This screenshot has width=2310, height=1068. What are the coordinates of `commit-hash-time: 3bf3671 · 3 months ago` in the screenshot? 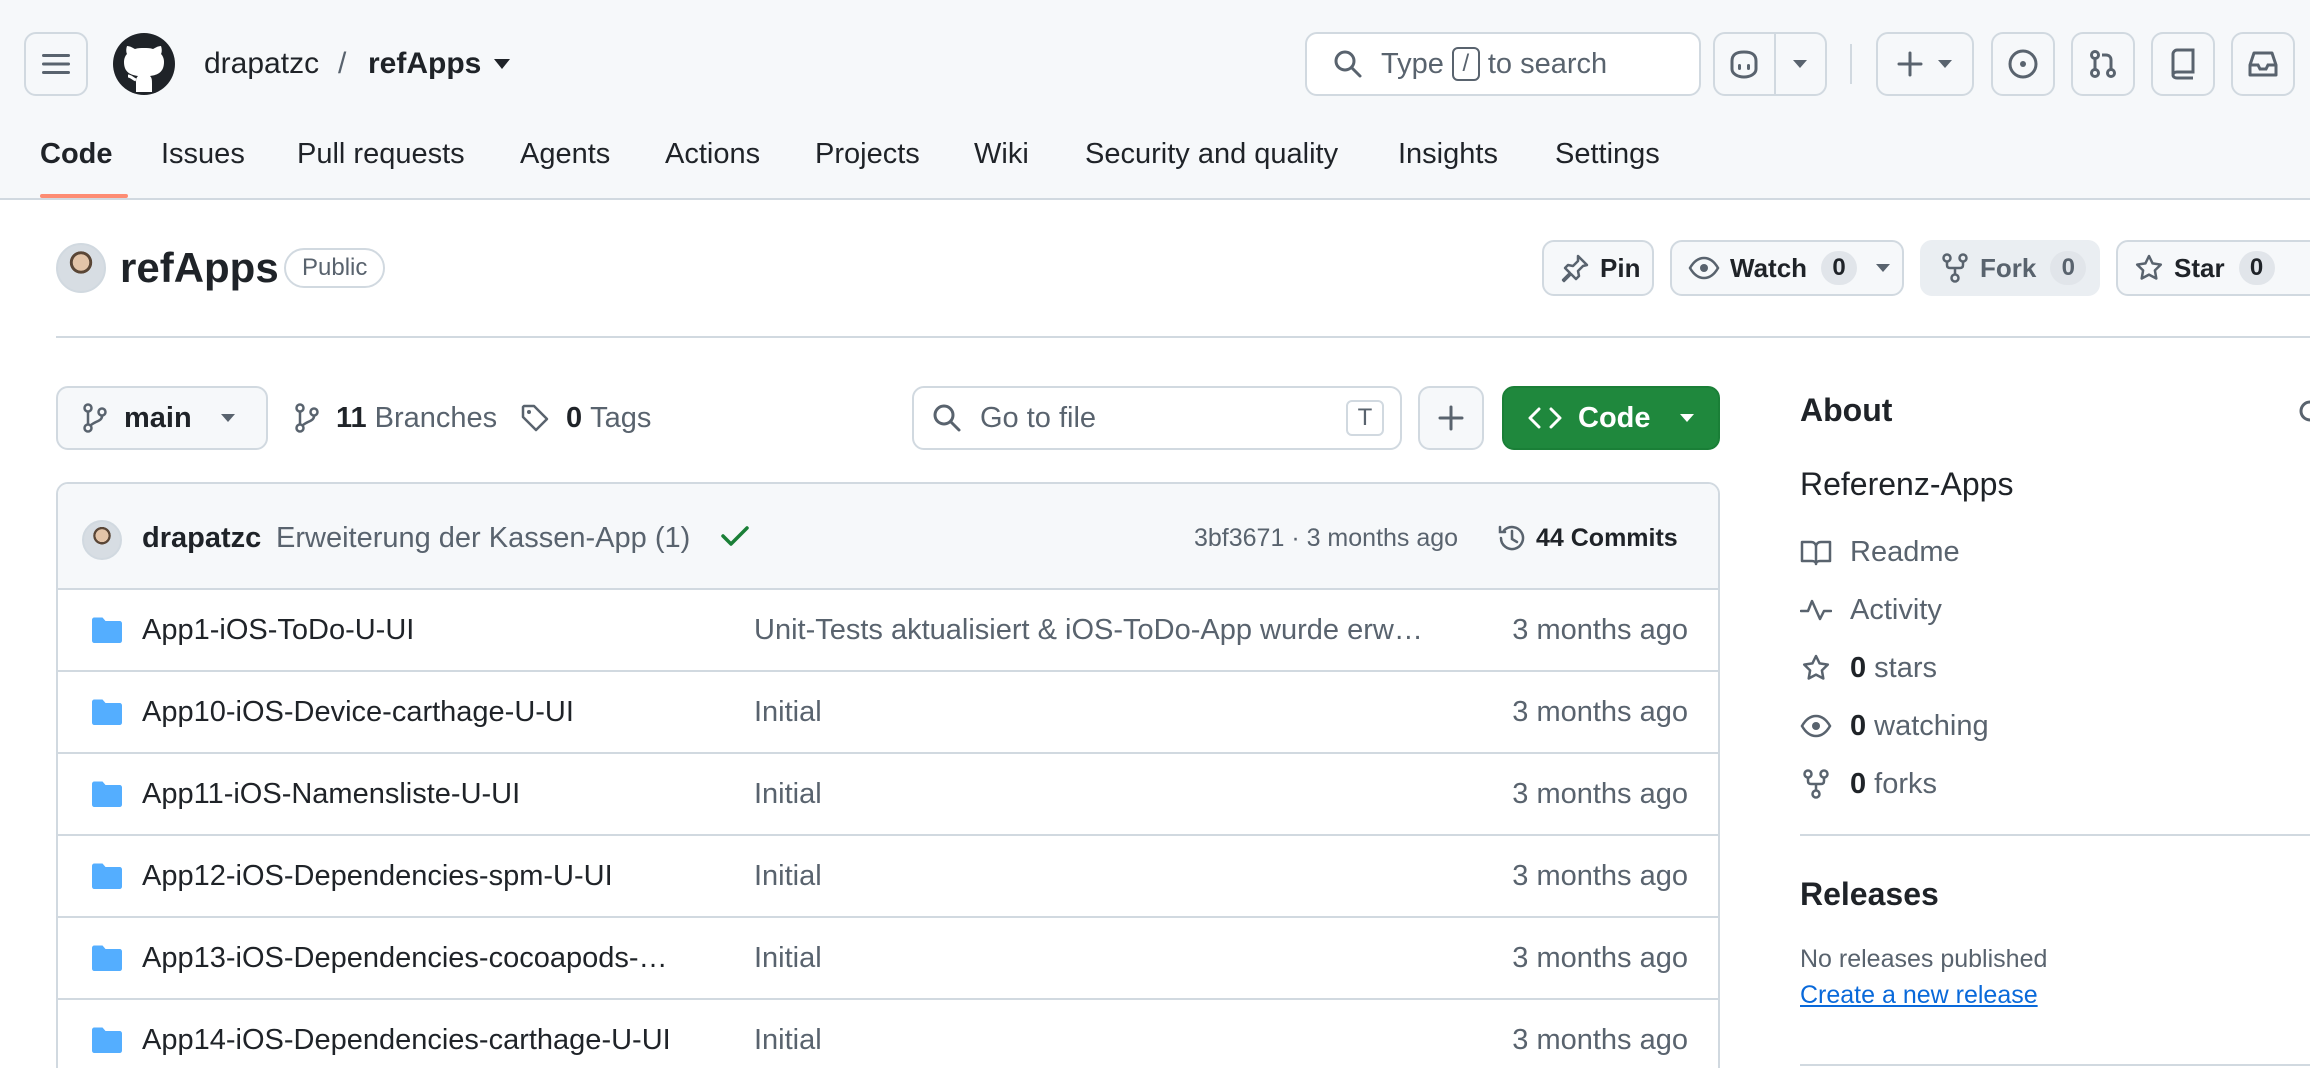 It's located at (1326, 538).